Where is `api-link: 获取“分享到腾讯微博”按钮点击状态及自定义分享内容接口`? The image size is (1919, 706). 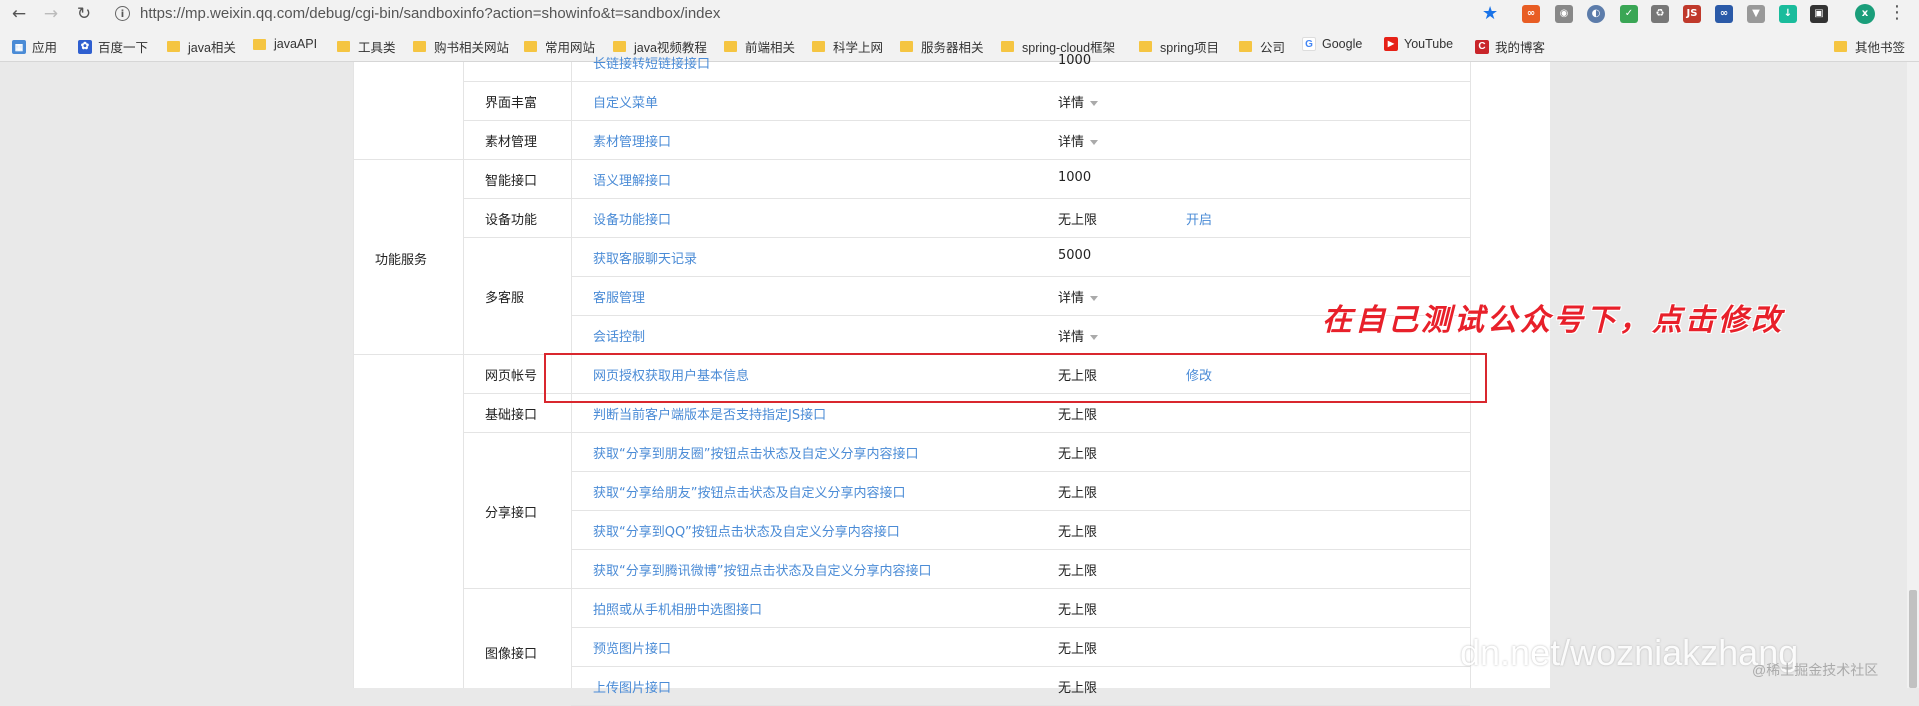
api-link: 获取“分享到腾讯微博”按钮点击状态及自定义分享内容接口 is located at coordinates (762, 569).